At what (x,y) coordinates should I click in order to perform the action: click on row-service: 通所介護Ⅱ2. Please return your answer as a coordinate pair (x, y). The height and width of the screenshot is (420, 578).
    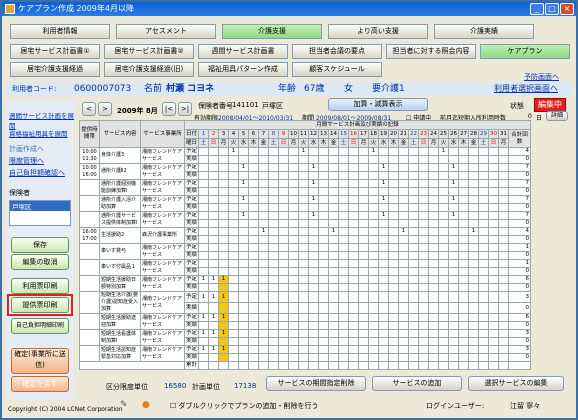
    Looking at the image, I should click on (120, 171).